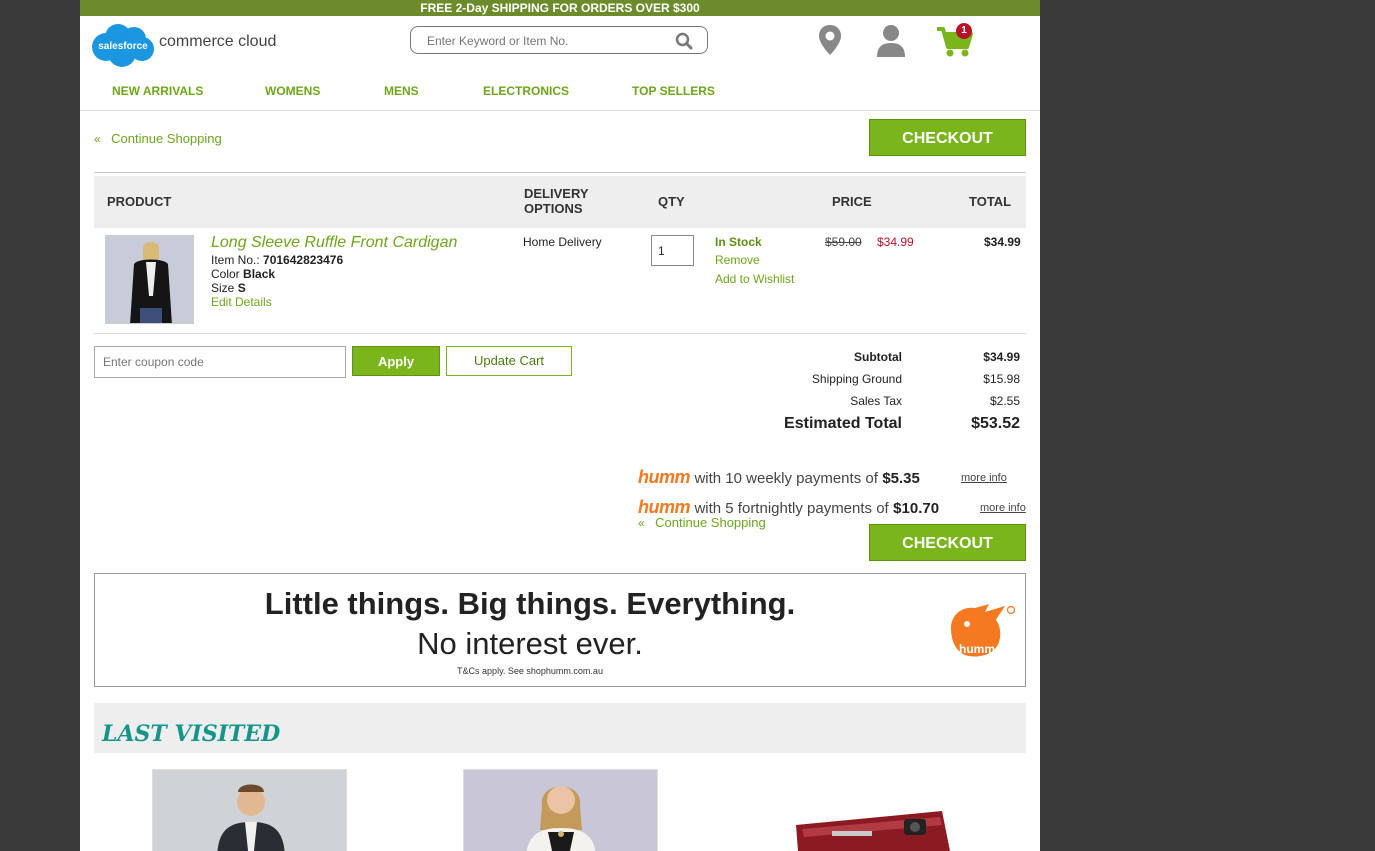 This screenshot has height=851, width=1375. Describe the element at coordinates (672, 250) in the screenshot. I see `quantity-input: 1` at that location.